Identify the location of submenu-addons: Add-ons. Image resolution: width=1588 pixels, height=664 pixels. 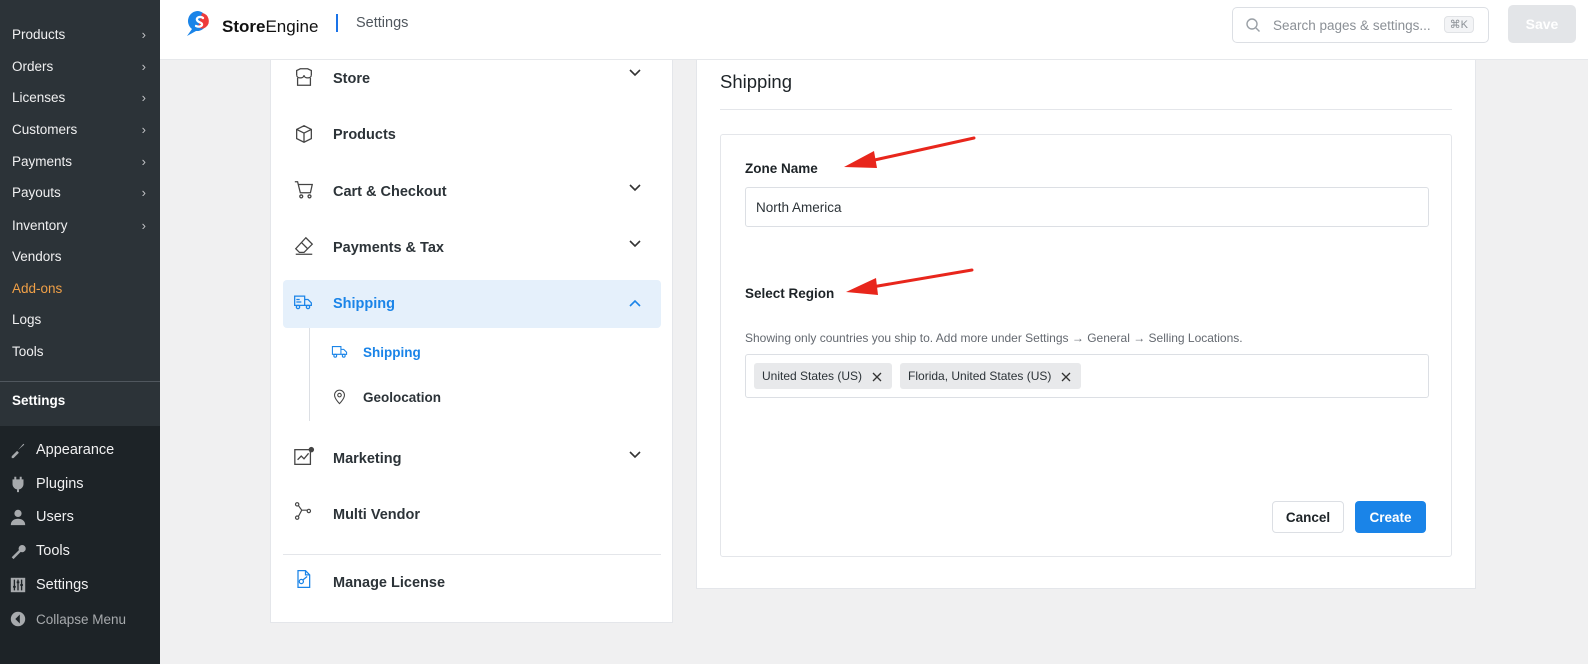
(80, 289).